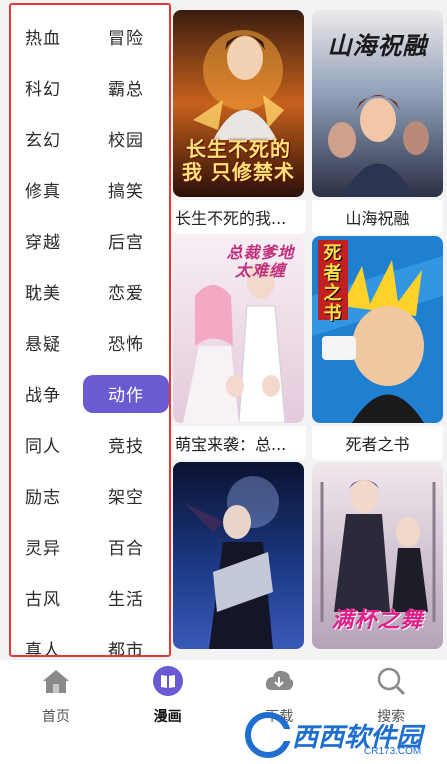 The image size is (447, 764). Describe the element at coordinates (333, 283) in the screenshot. I see `cover-title-art: 死者之书` at that location.